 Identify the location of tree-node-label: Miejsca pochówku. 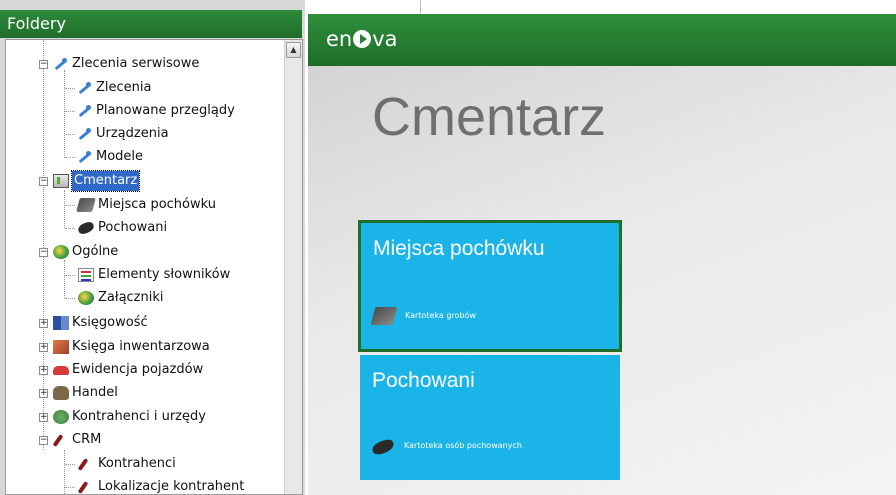
(157, 204).